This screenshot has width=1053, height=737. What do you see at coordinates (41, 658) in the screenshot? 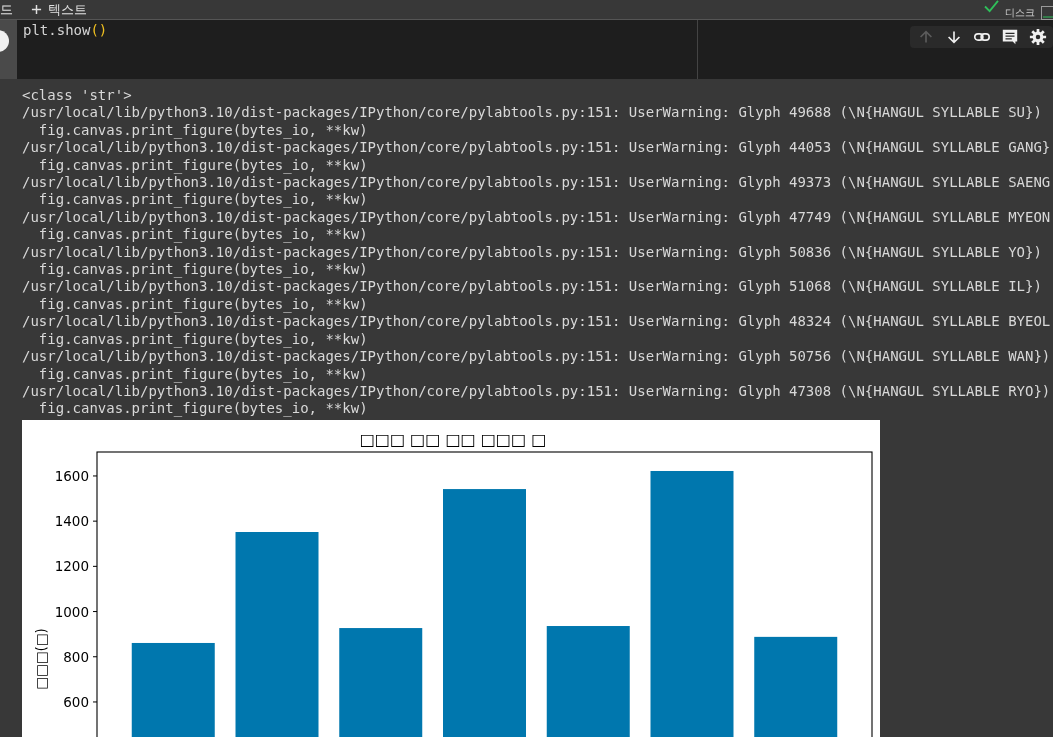
I see `y-axis-label: □□□(□)` at bounding box center [41, 658].